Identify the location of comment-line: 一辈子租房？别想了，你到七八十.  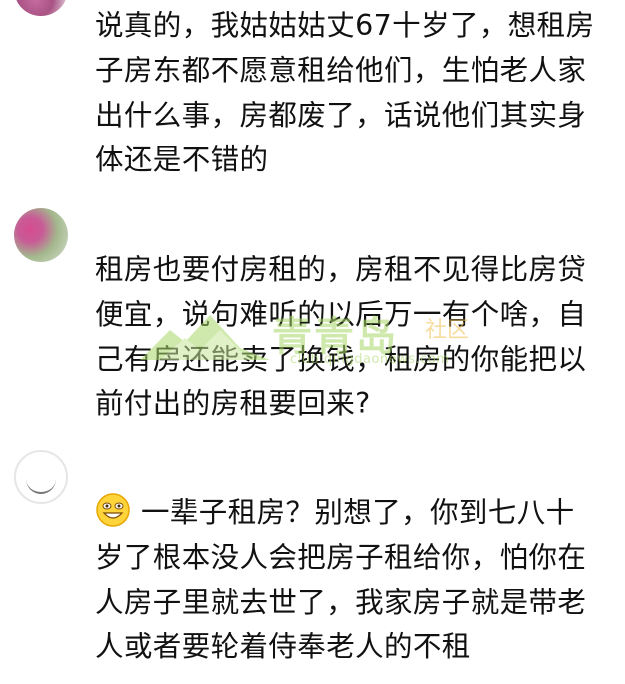
(357, 513).